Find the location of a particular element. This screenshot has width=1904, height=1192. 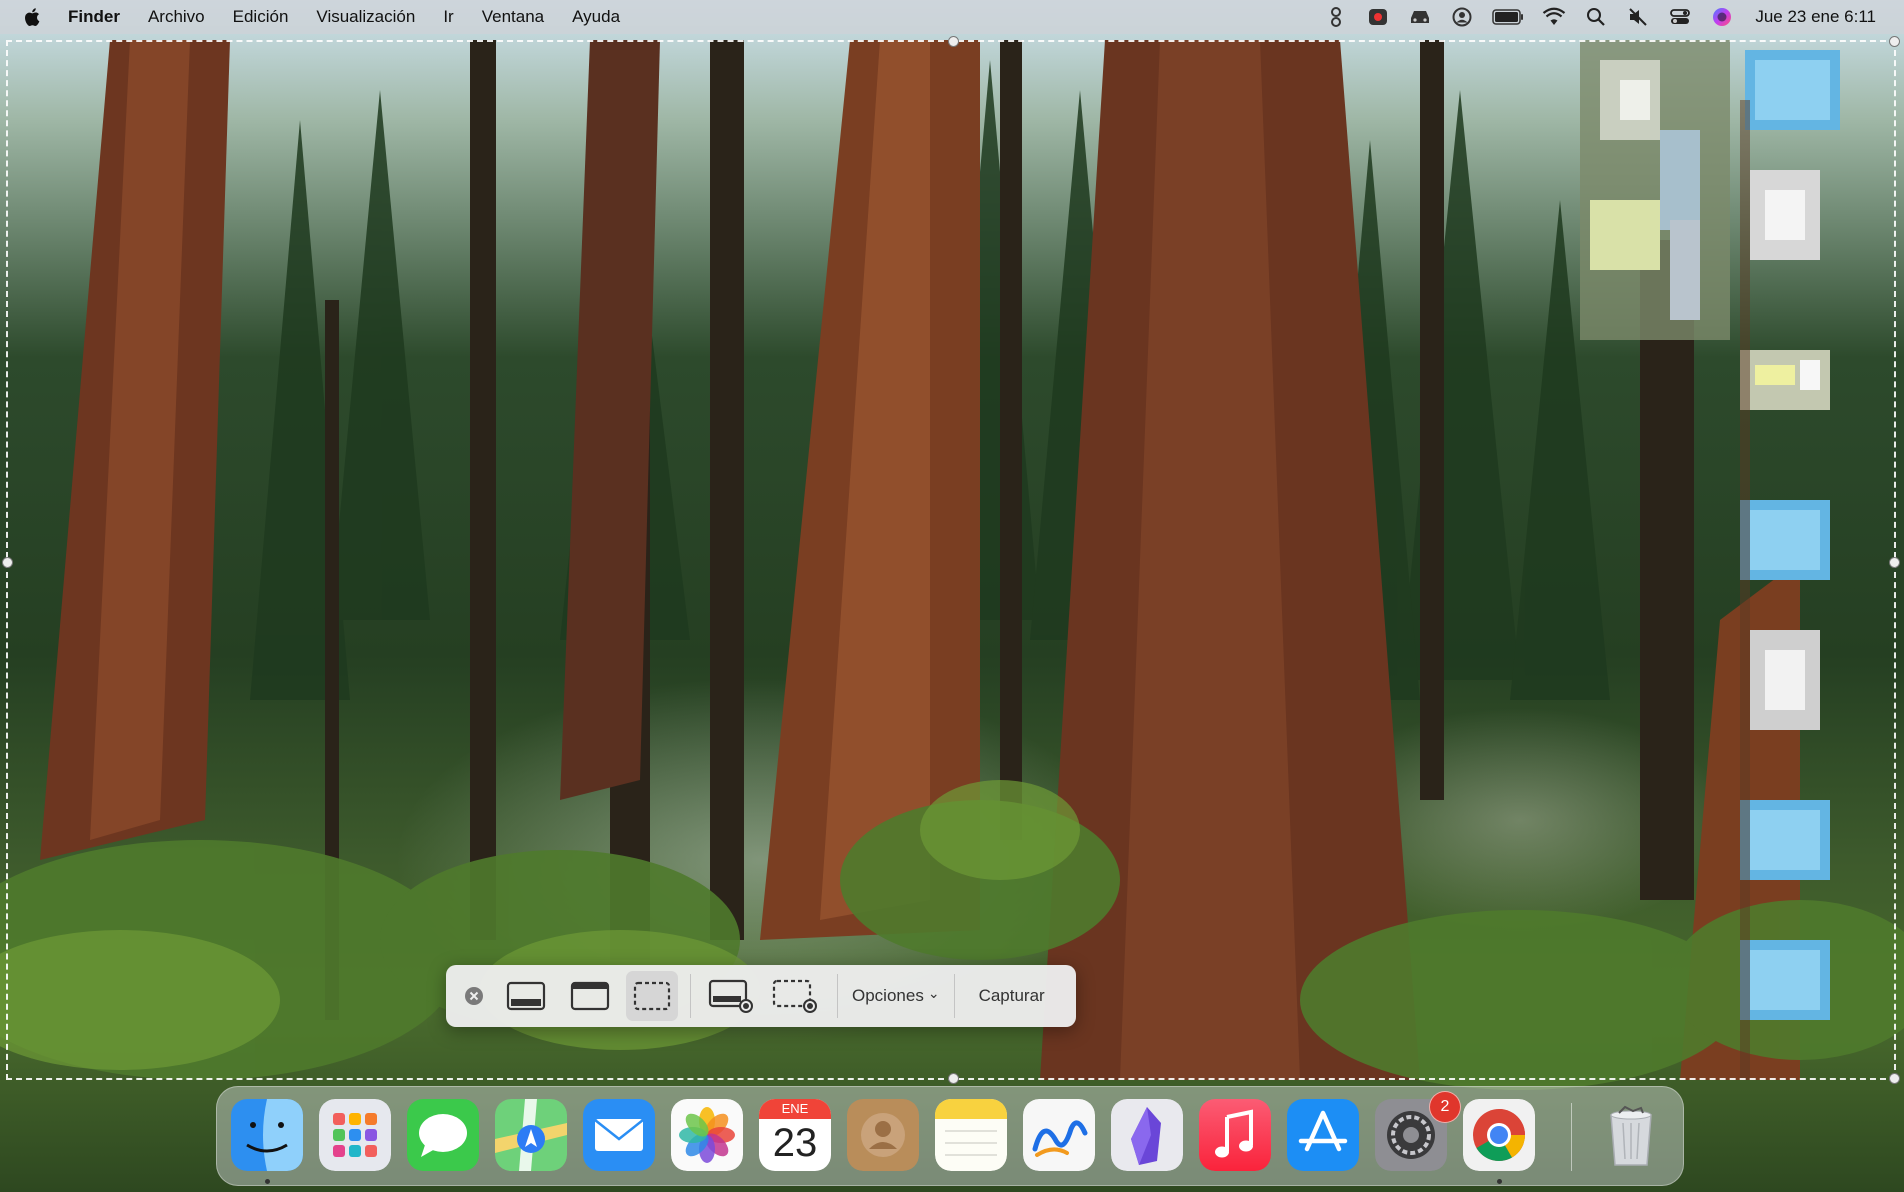

selection-handle-left is located at coordinates (7, 562).